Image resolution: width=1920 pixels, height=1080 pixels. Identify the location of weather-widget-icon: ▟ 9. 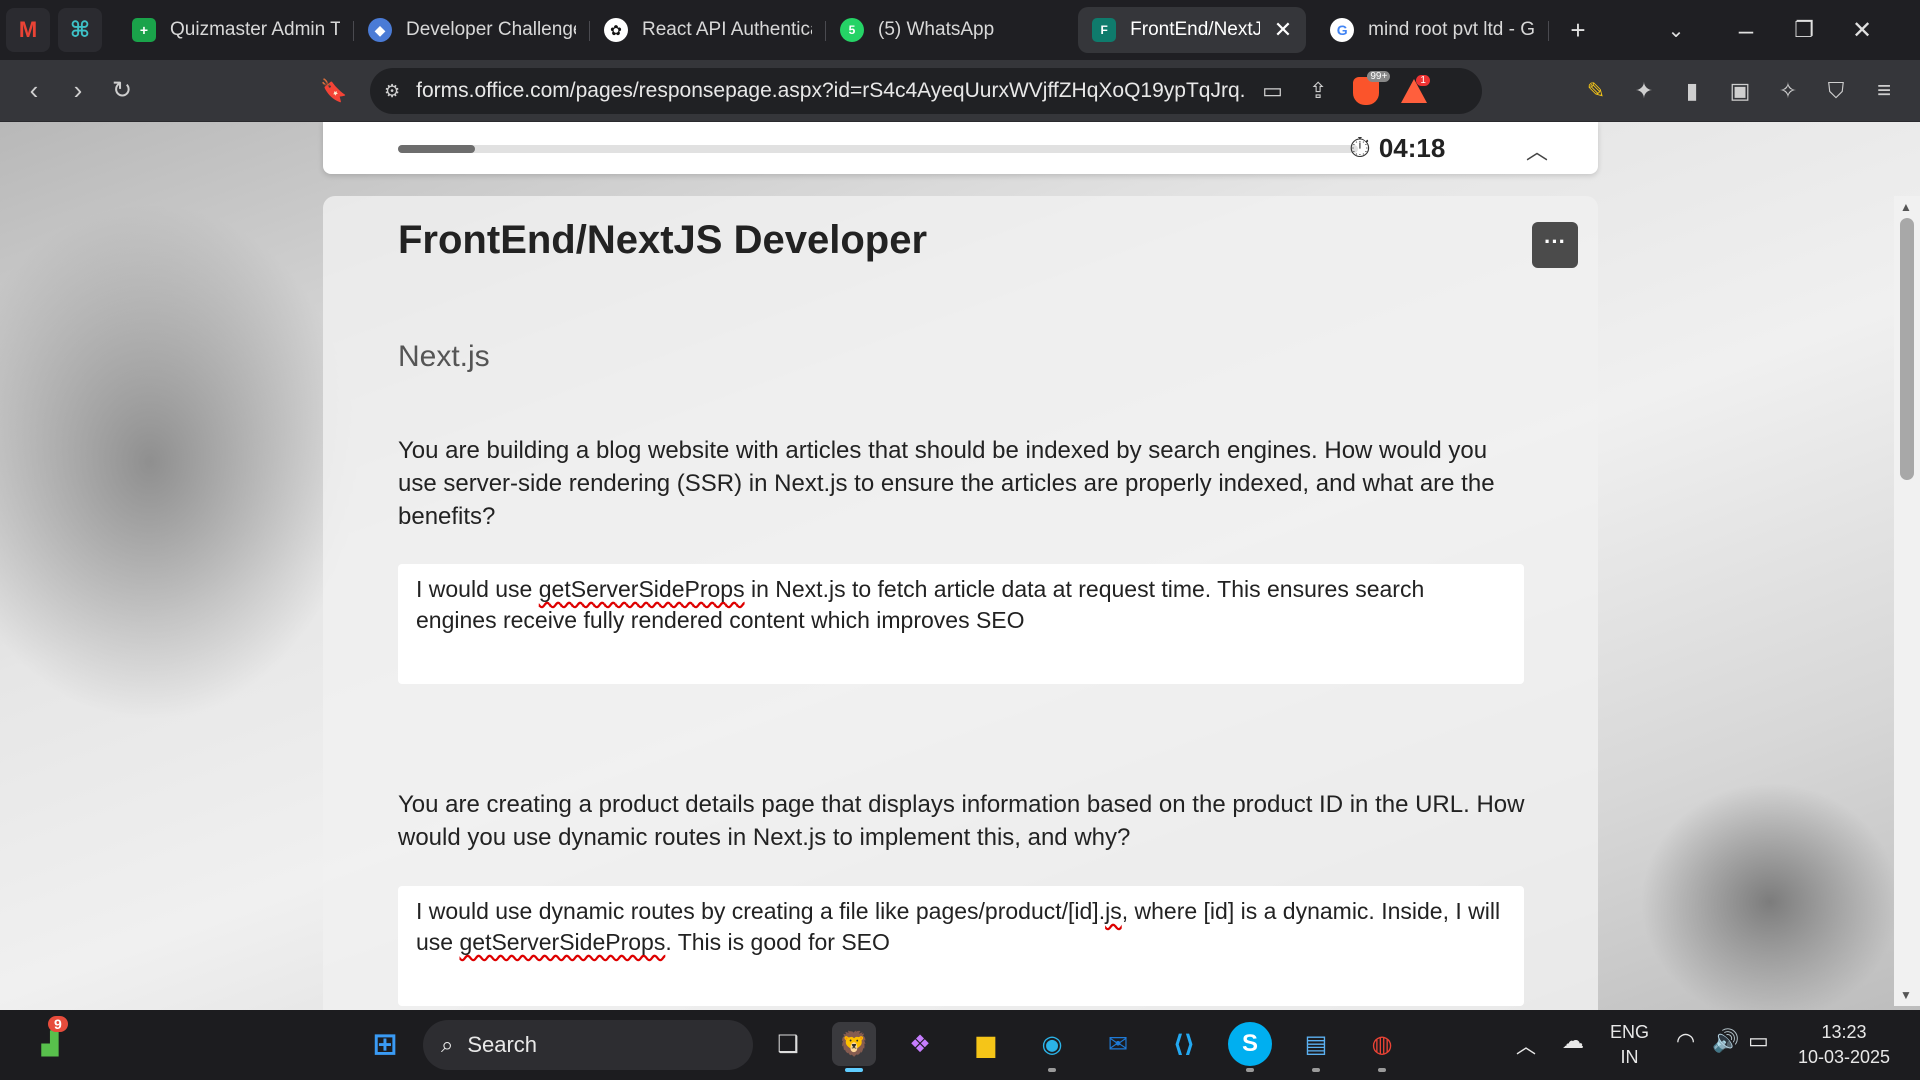
(50, 1041).